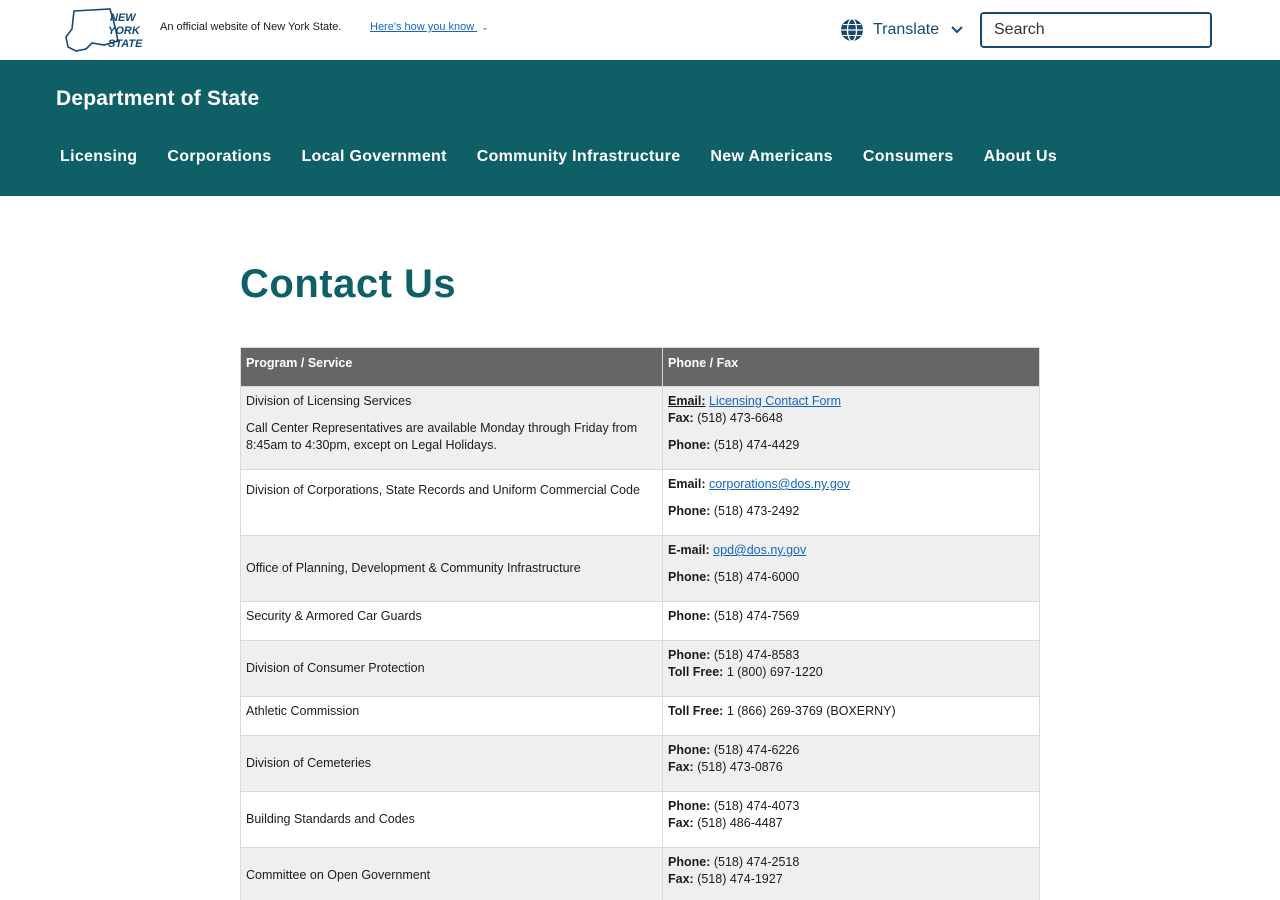 This screenshot has width=1280, height=900. I want to click on phone-value: (518) 474-6000, so click(756, 577).